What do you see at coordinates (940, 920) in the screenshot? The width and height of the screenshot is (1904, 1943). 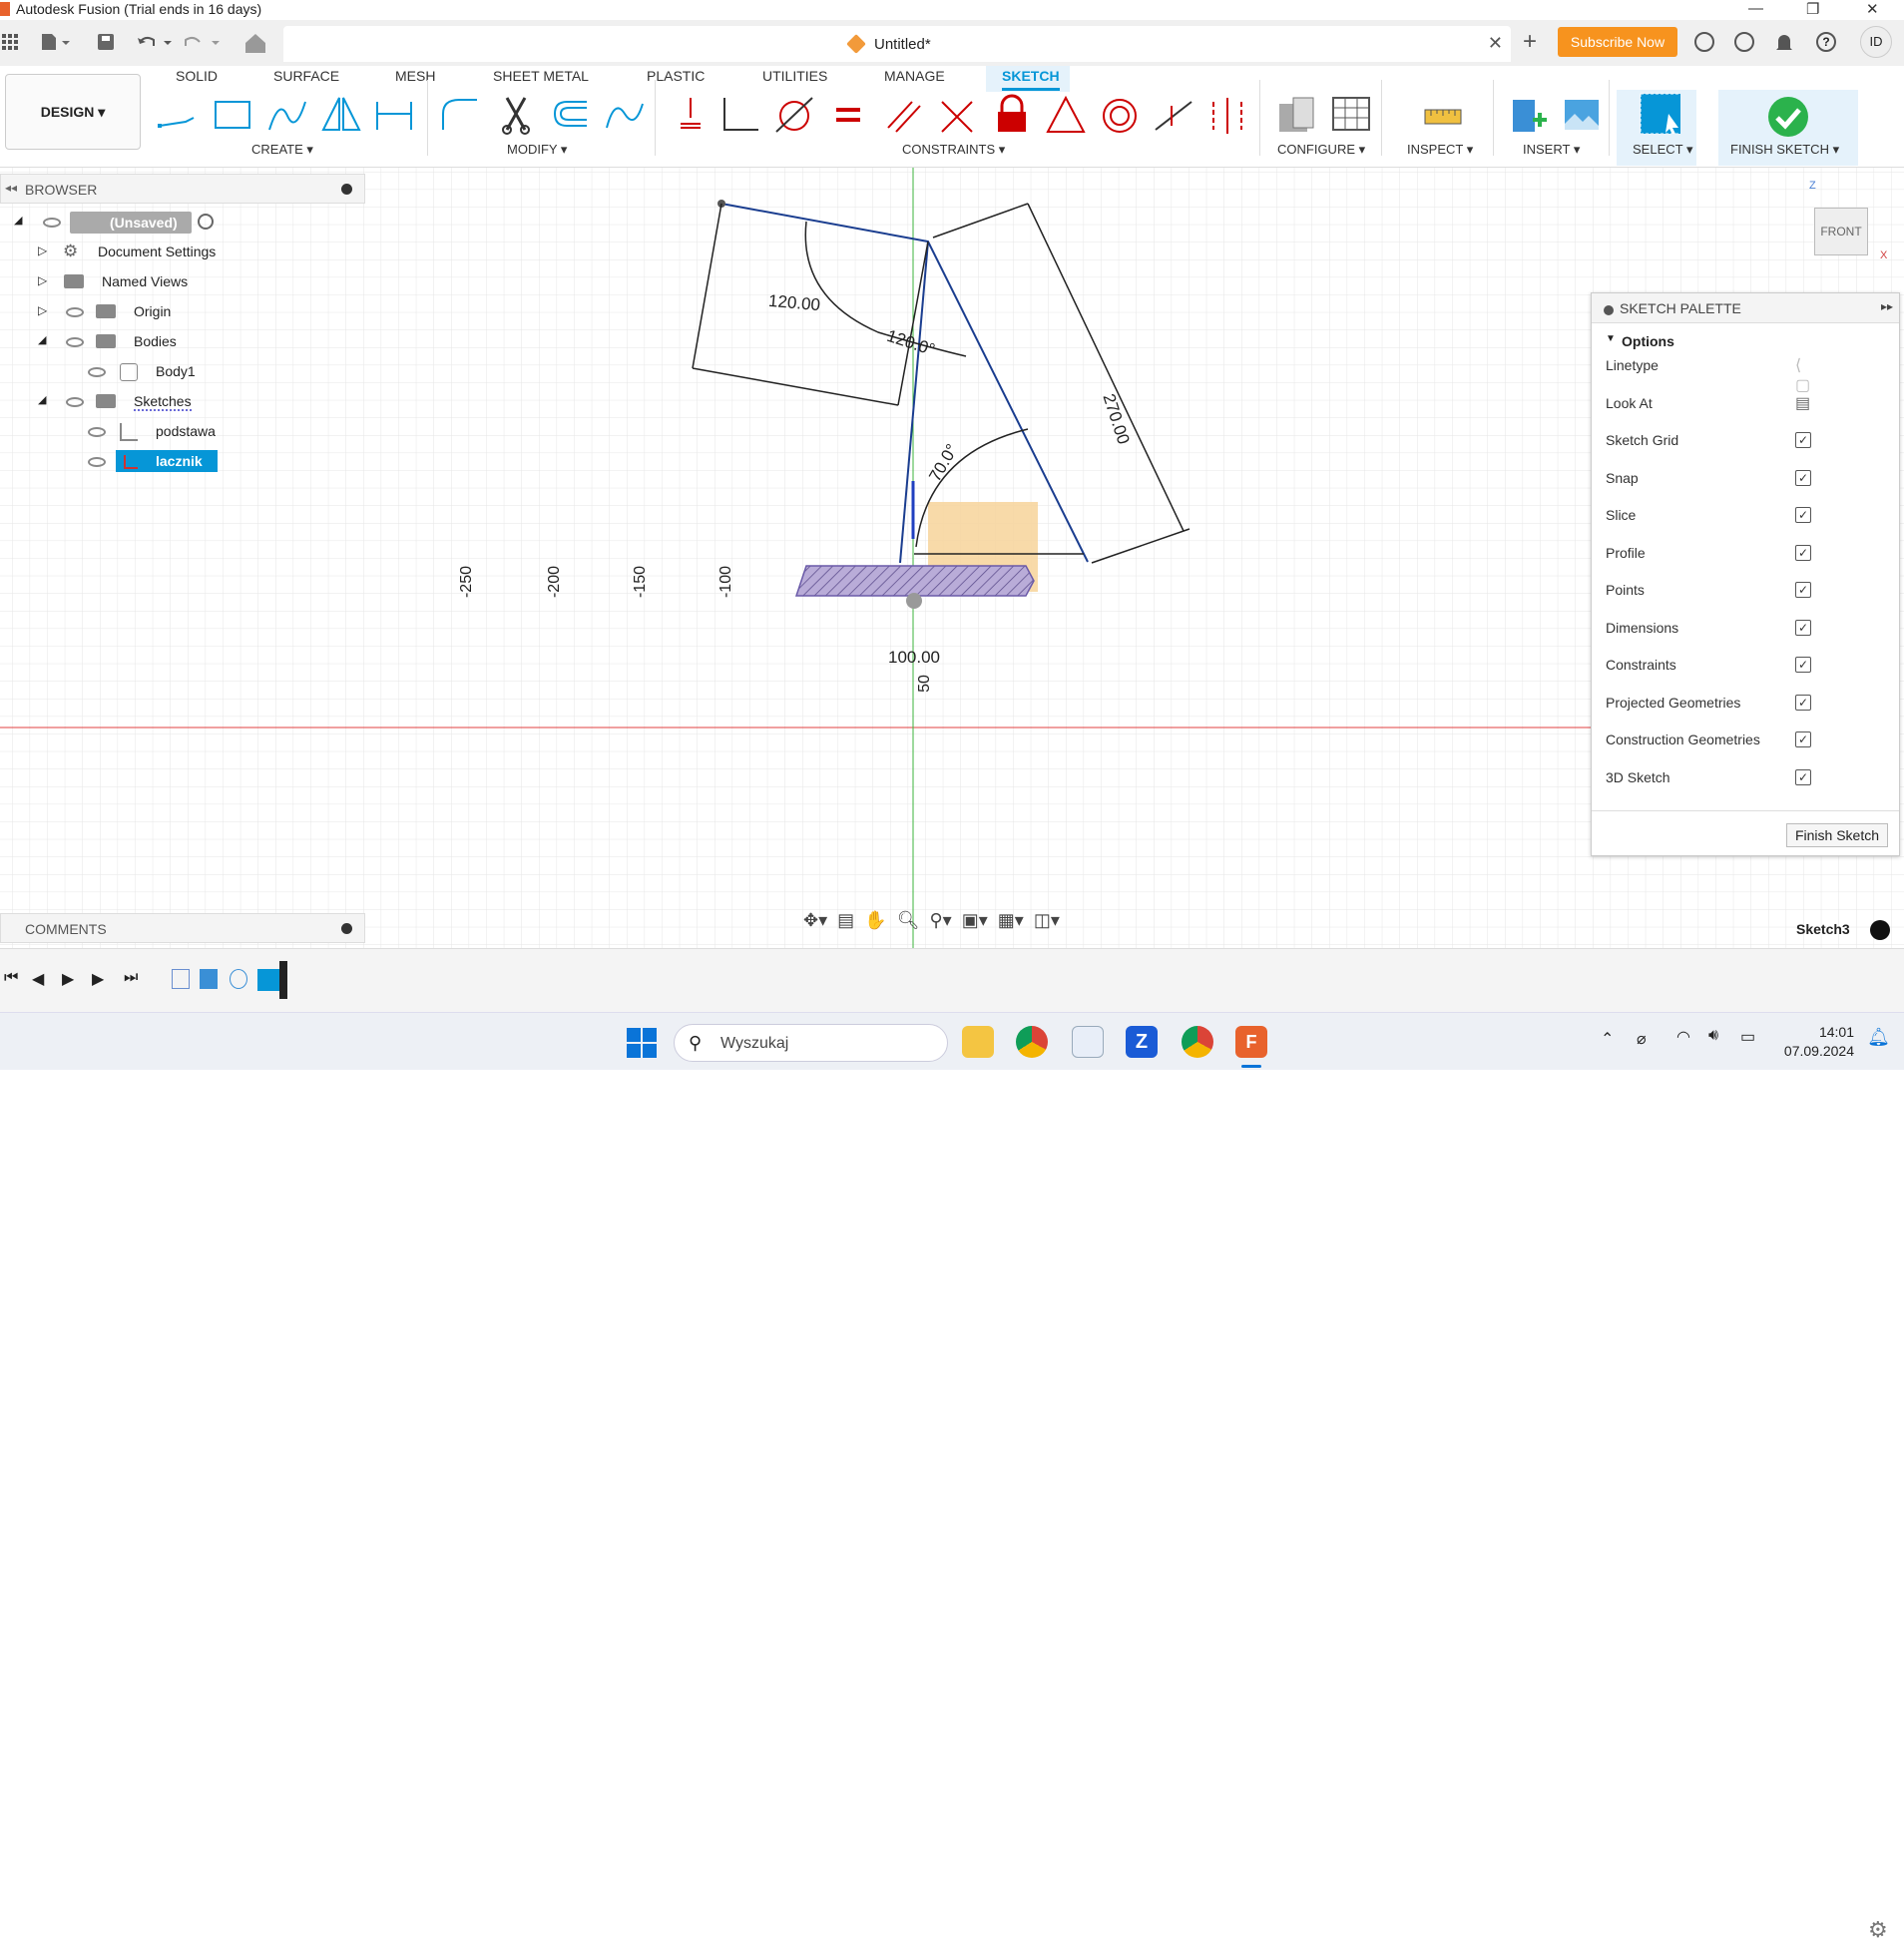 I see `zoom-window-icon: ⚲▾` at bounding box center [940, 920].